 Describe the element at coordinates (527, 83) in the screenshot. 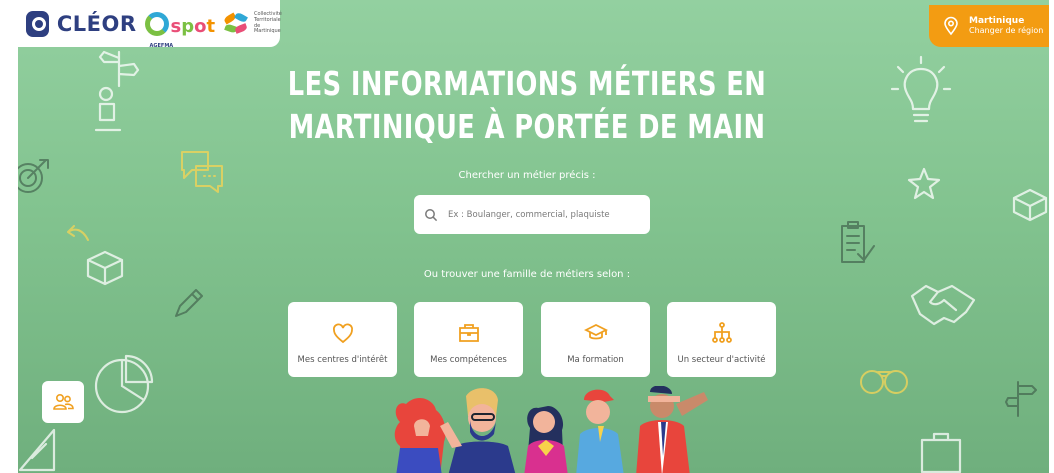

I see `page-title-line-1: LES INFORMATIONS MÉTIERS EN` at that location.